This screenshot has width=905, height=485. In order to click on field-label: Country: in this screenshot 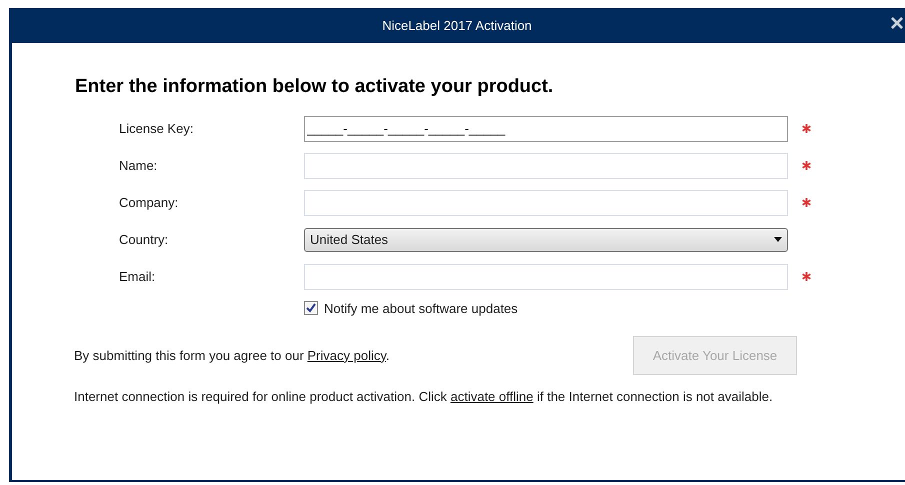, I will do `click(144, 239)`.